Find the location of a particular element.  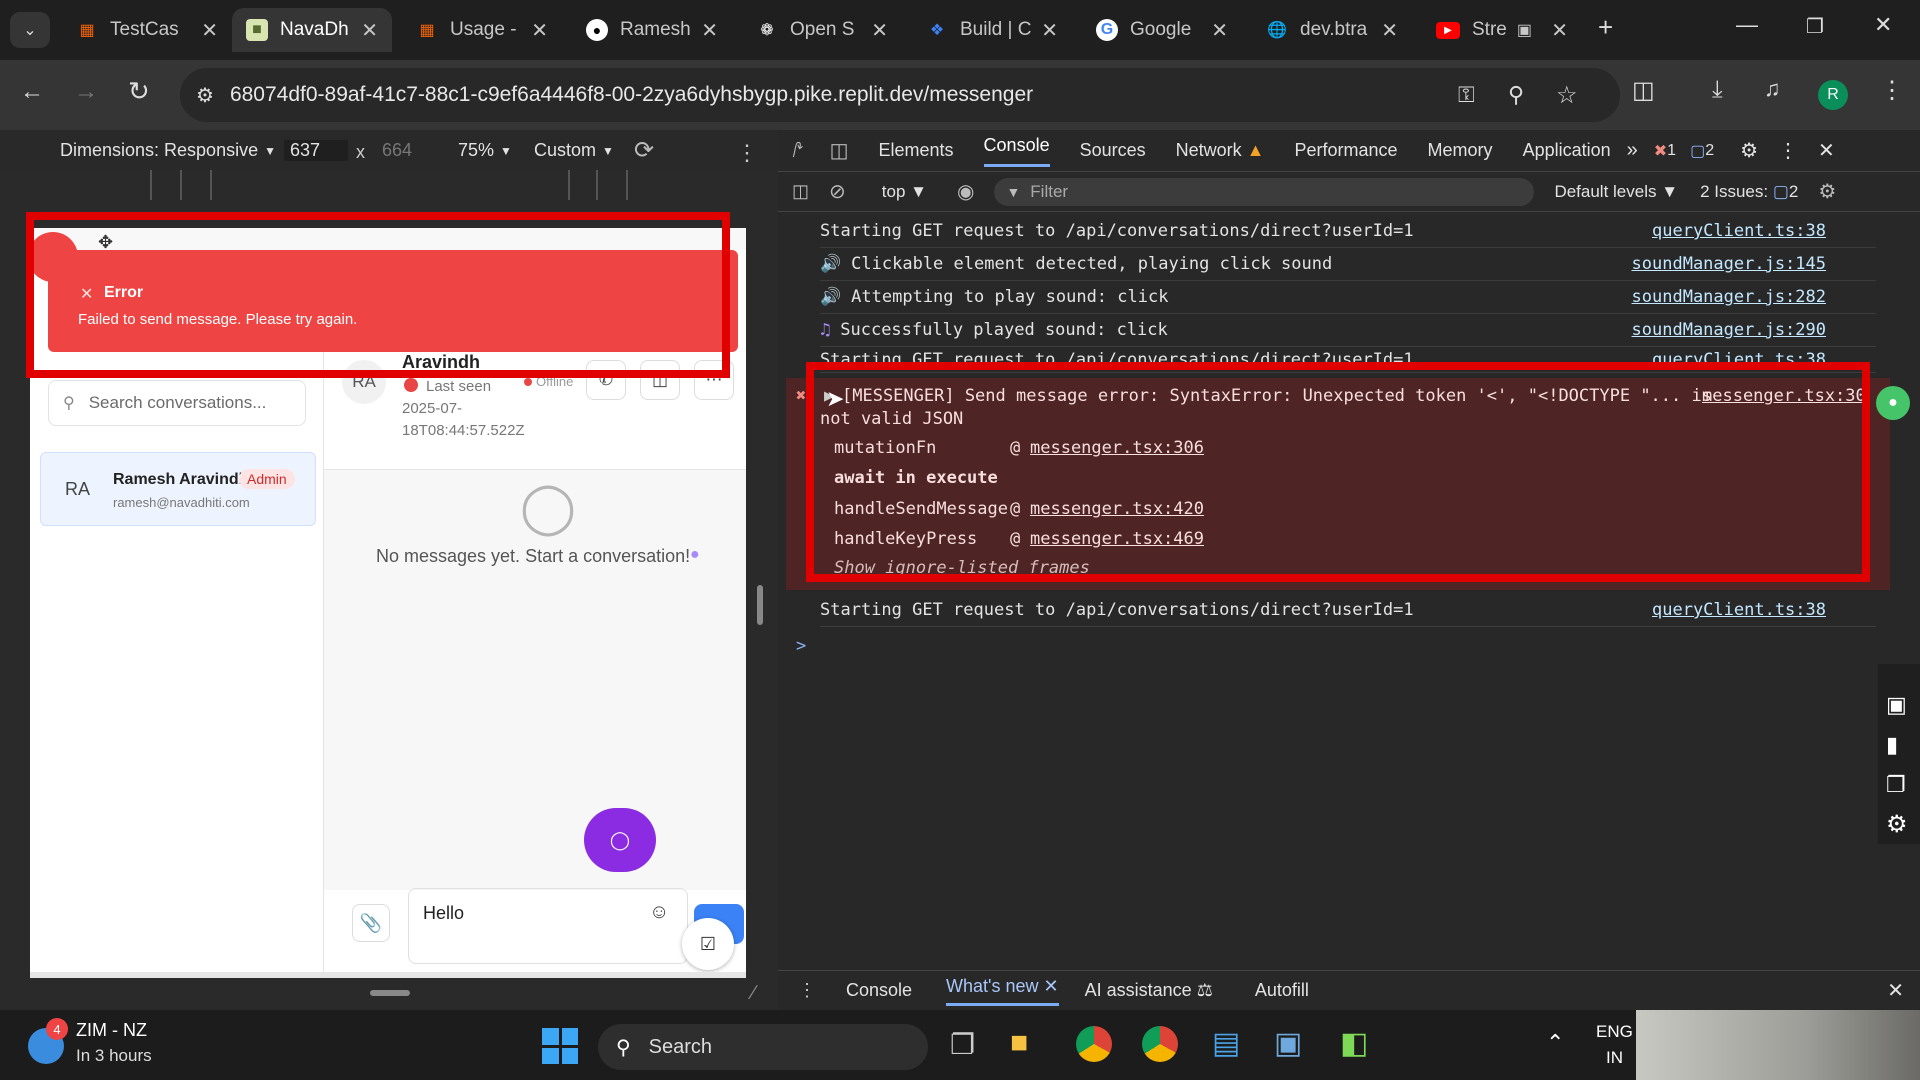

bookmark-star-icon: ☆ is located at coordinates (1567, 95).